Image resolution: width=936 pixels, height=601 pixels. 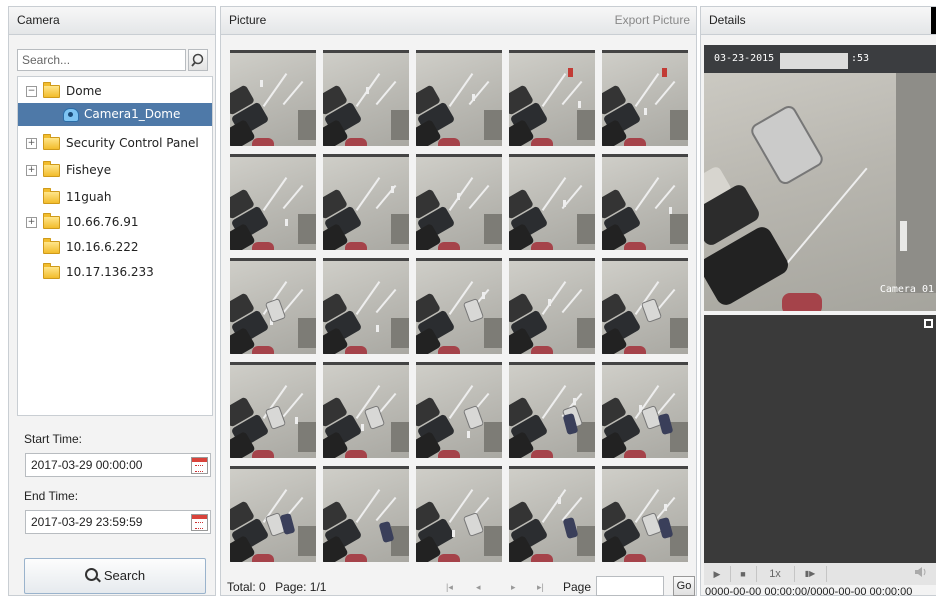 I want to click on tree-item-fisheye: + Fisheye, so click(x=68, y=170).